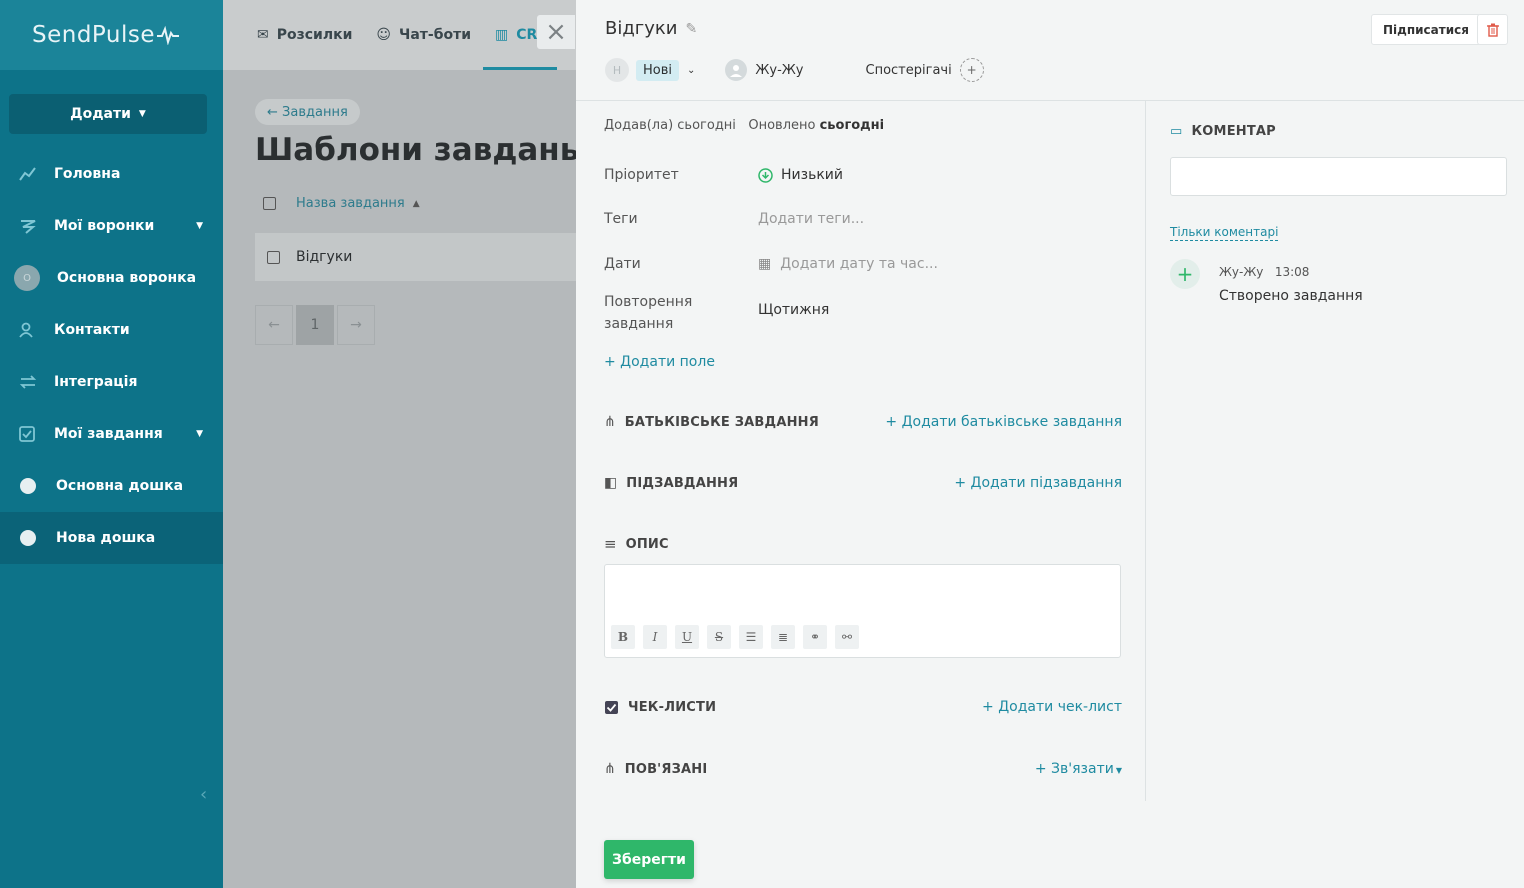  I want to click on logo: SendPulse, so click(105, 35).